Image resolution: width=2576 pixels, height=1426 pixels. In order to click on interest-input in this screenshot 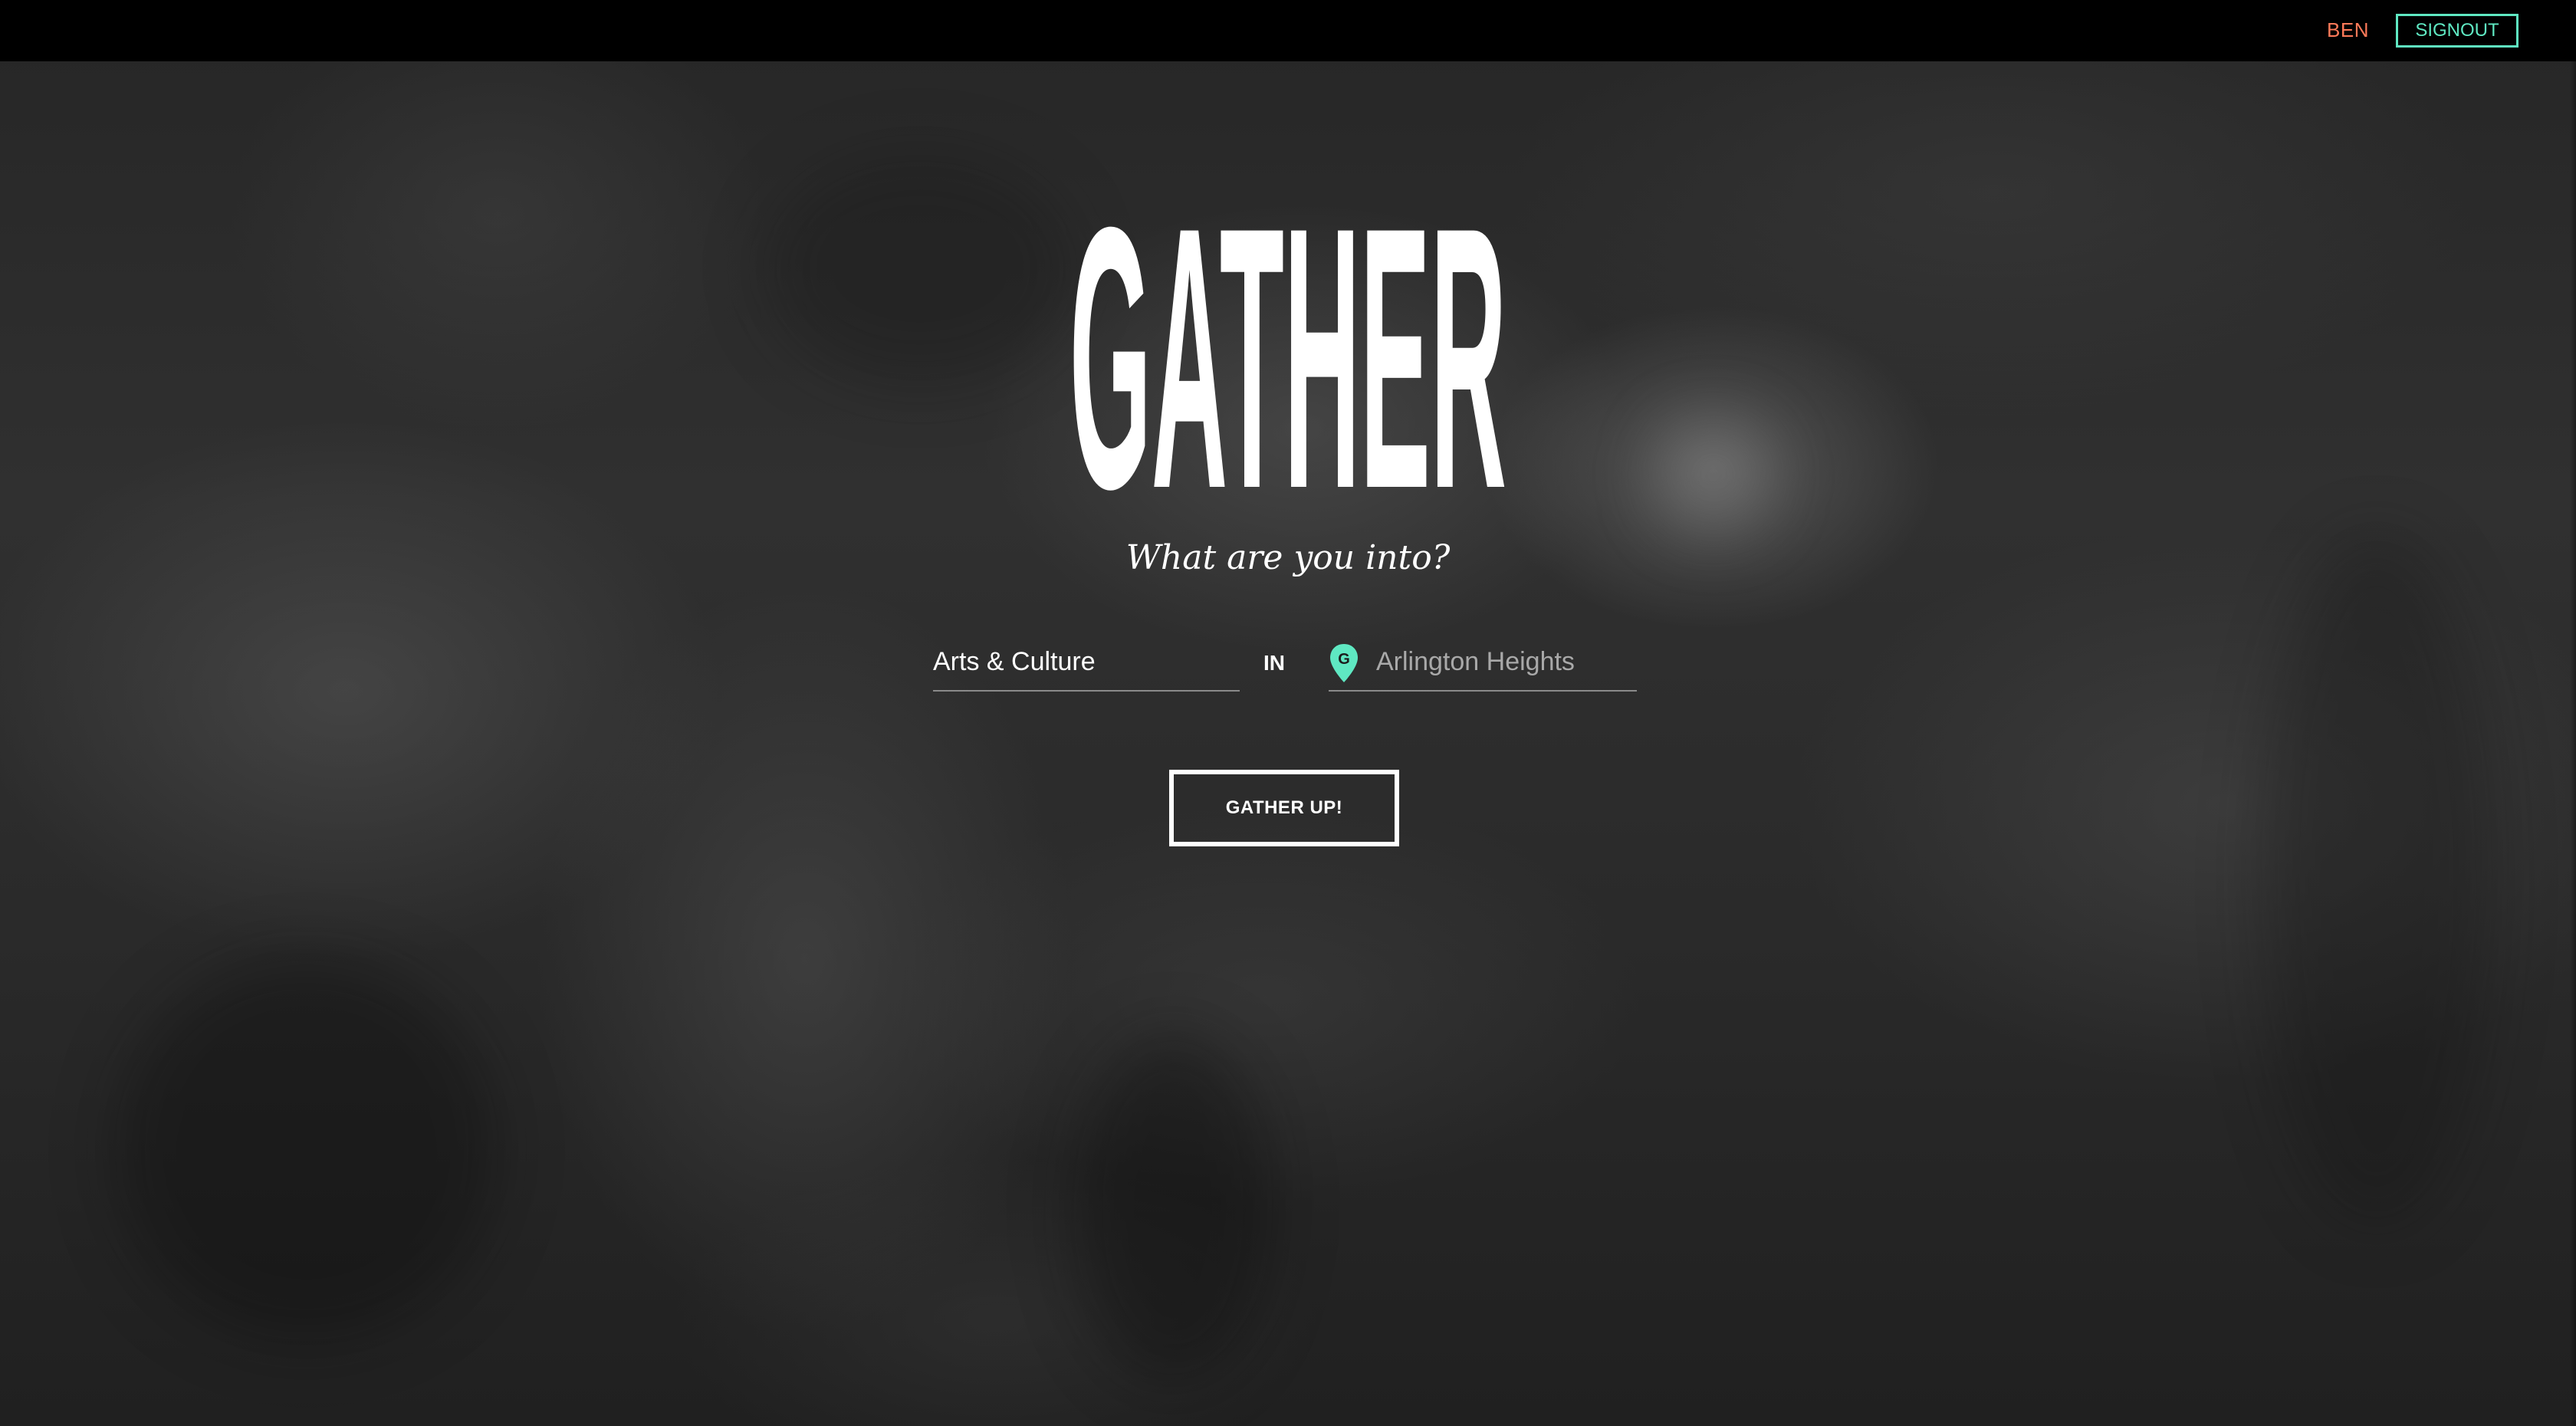, I will do `click(1086, 661)`.